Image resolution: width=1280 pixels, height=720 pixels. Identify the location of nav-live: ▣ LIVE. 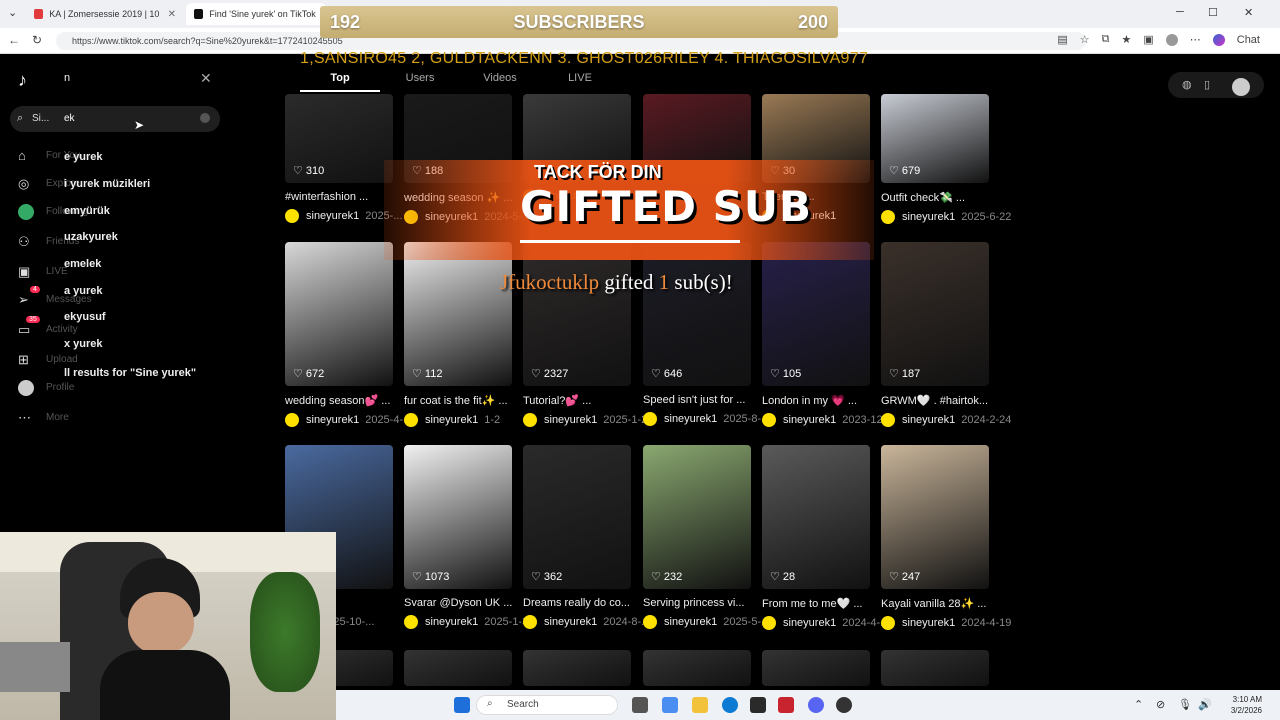
(148, 273).